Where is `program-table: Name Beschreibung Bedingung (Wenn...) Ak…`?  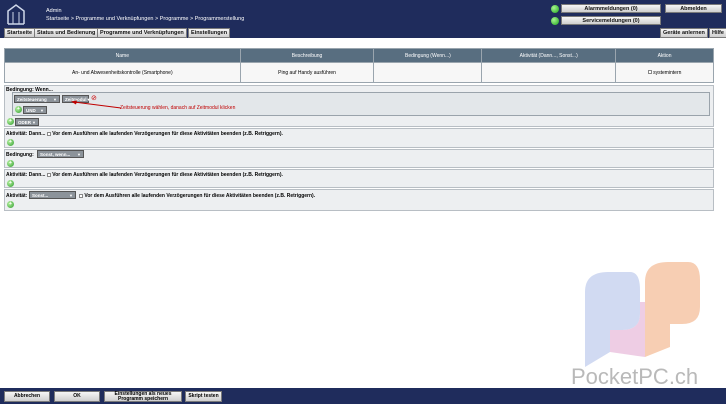 program-table: Name Beschreibung Bedingung (Wenn...) Ak… is located at coordinates (359, 65).